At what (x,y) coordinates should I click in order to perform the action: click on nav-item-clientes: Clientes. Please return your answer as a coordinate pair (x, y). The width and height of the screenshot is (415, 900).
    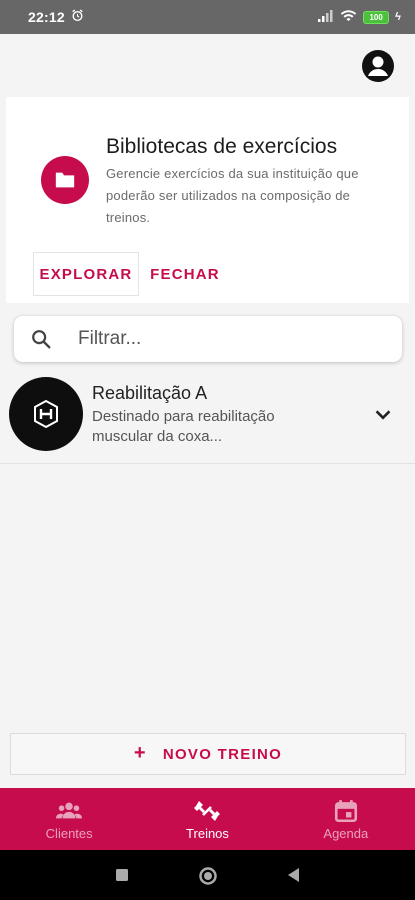
    Looking at the image, I should click on (69, 819).